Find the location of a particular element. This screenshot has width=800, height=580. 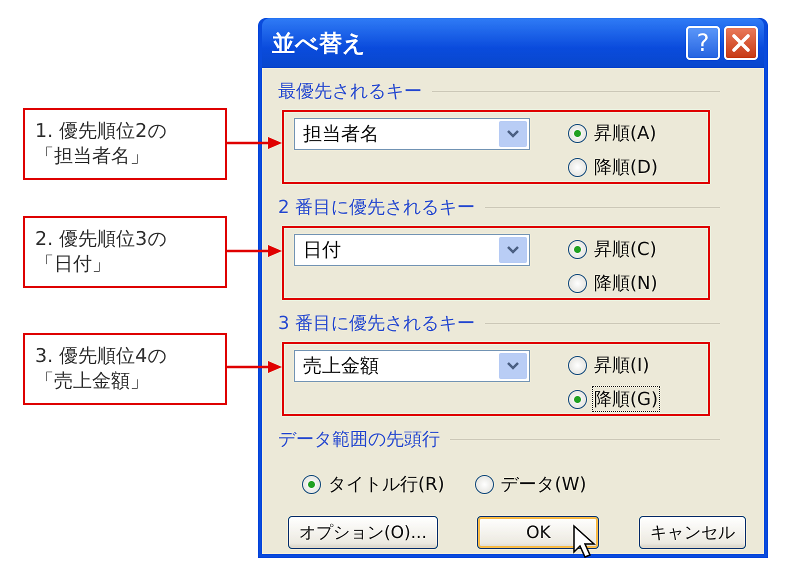

radio-option: 昇順(C) is located at coordinates (633, 249).